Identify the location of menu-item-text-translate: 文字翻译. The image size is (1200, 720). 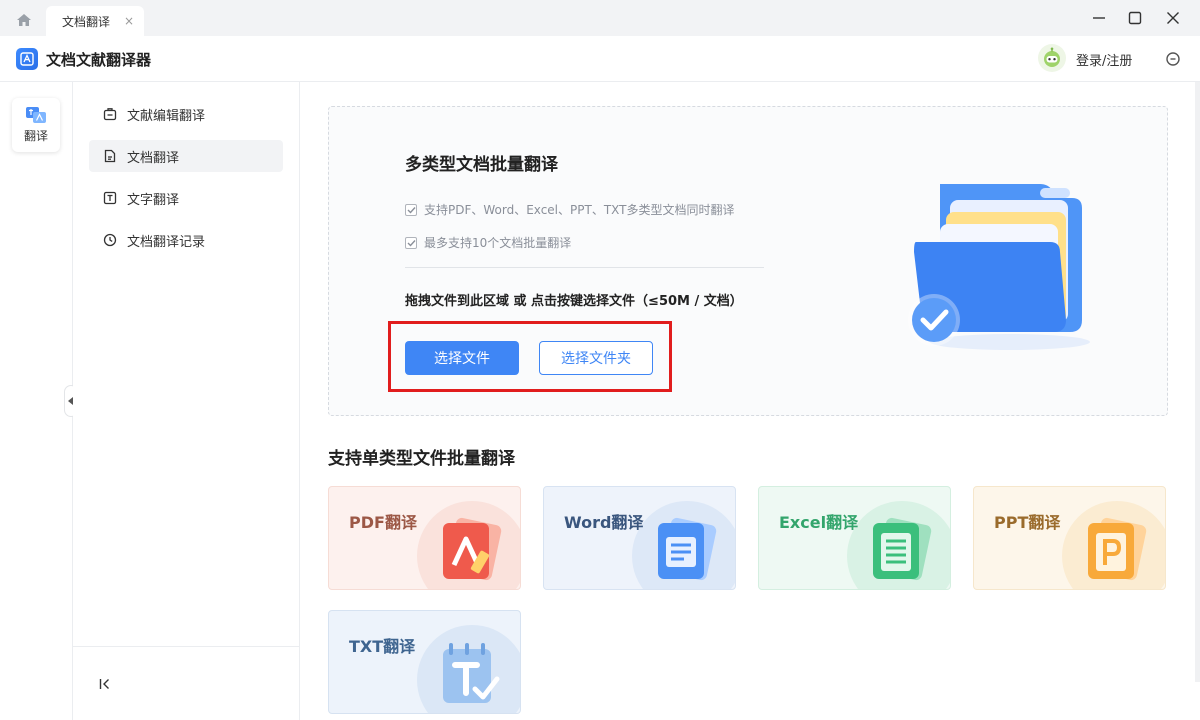
(186, 198).